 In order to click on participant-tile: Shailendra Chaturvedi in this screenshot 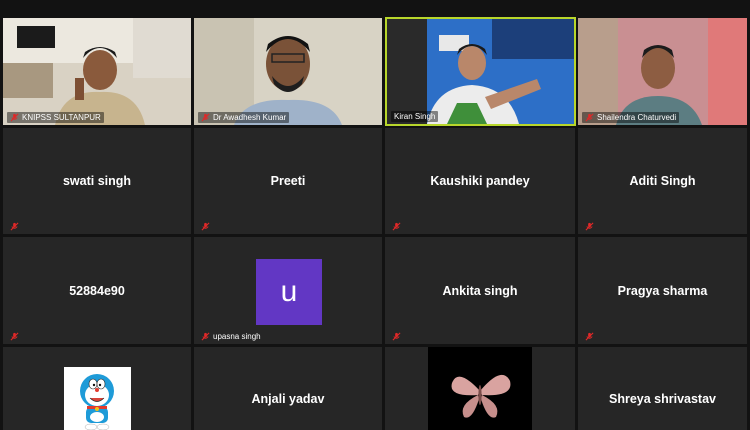, I will do `click(662, 71)`.